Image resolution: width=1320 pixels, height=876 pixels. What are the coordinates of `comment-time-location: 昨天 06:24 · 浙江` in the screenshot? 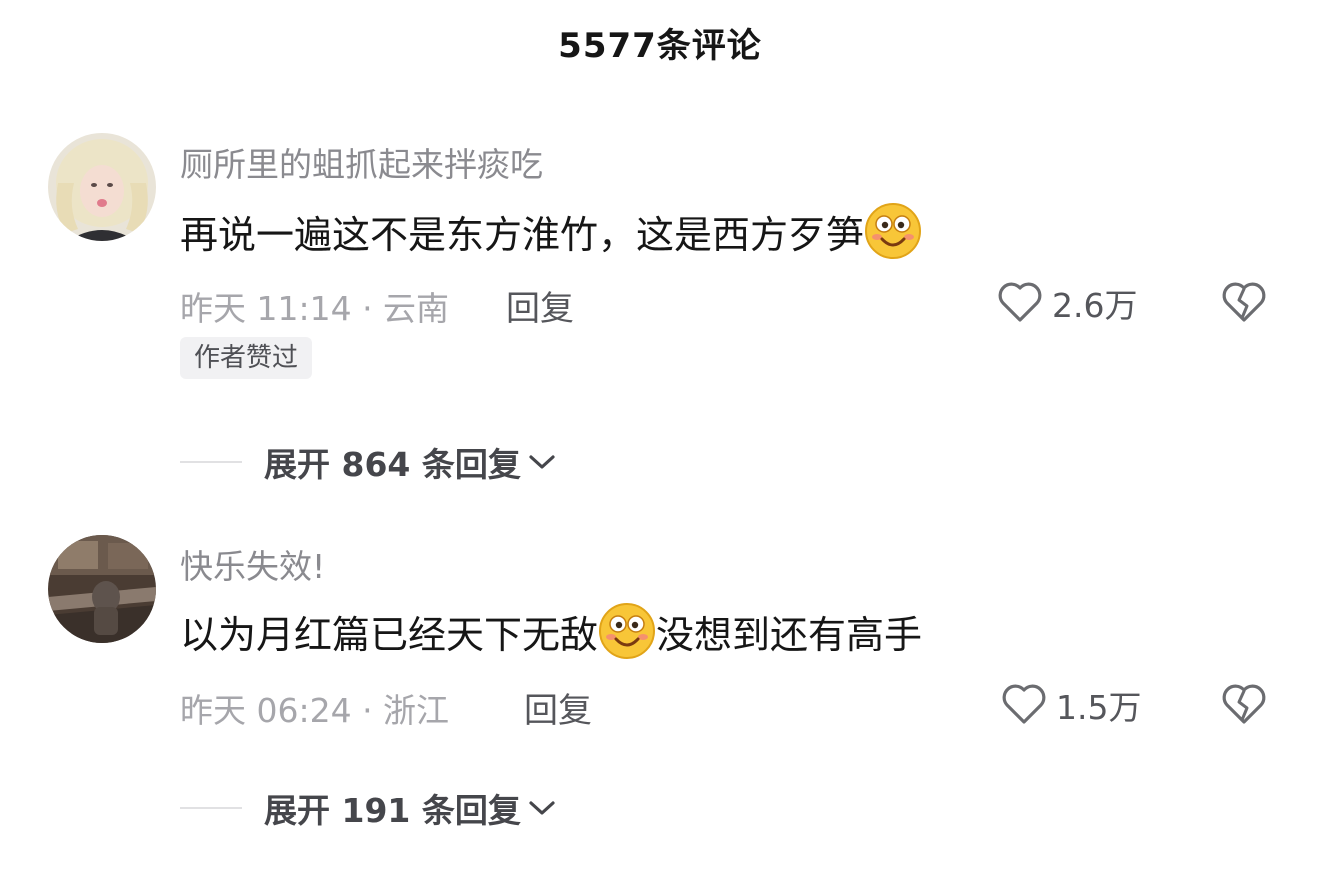 It's located at (315, 710).